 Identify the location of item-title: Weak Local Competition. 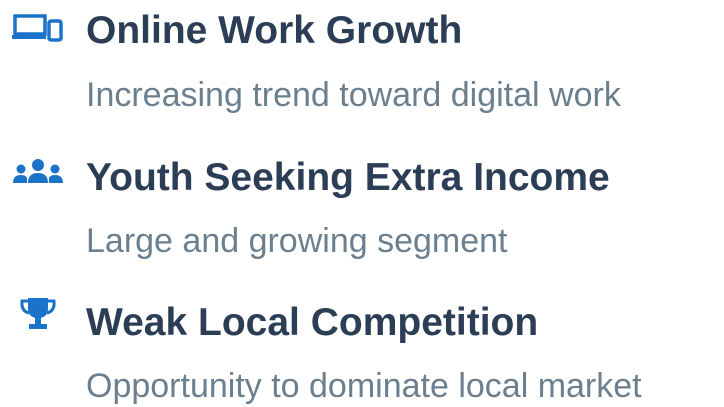
(312, 322).